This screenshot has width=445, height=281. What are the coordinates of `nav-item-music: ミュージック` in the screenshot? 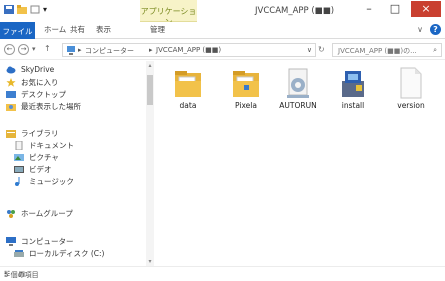 It's located at (44, 181).